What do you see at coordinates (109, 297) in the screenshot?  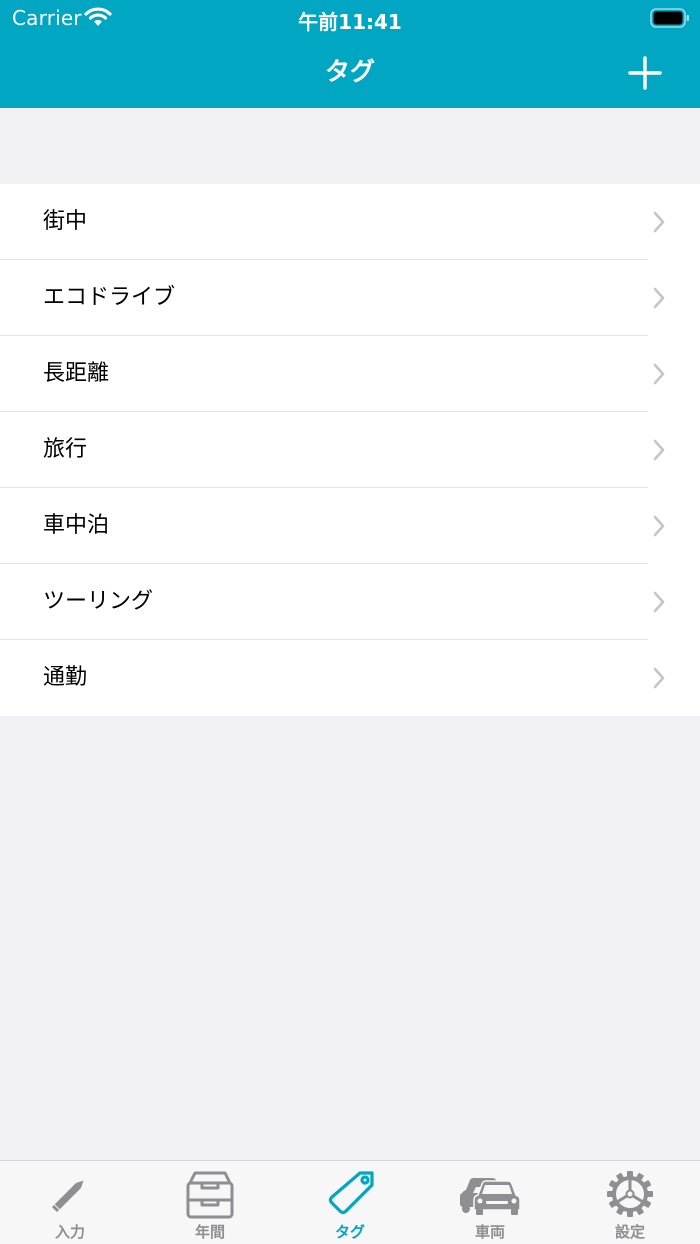 I see `tag-label: エコドライブ` at bounding box center [109, 297].